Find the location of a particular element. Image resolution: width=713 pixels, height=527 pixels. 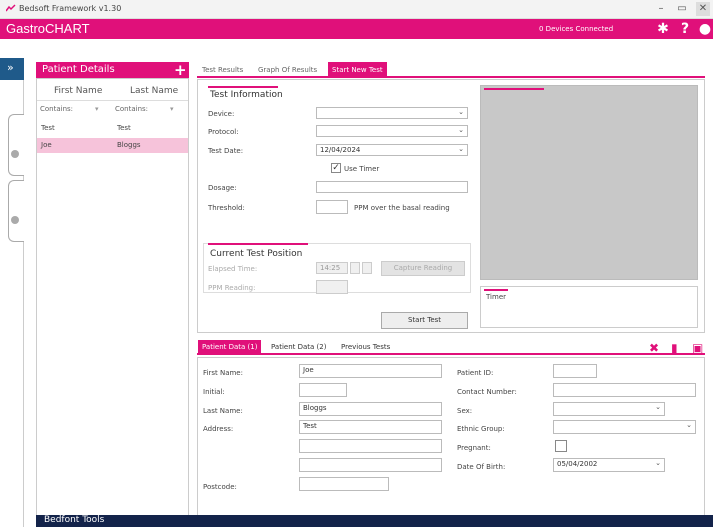

elapsed-label: Elapsed Time: is located at coordinates (233, 269).